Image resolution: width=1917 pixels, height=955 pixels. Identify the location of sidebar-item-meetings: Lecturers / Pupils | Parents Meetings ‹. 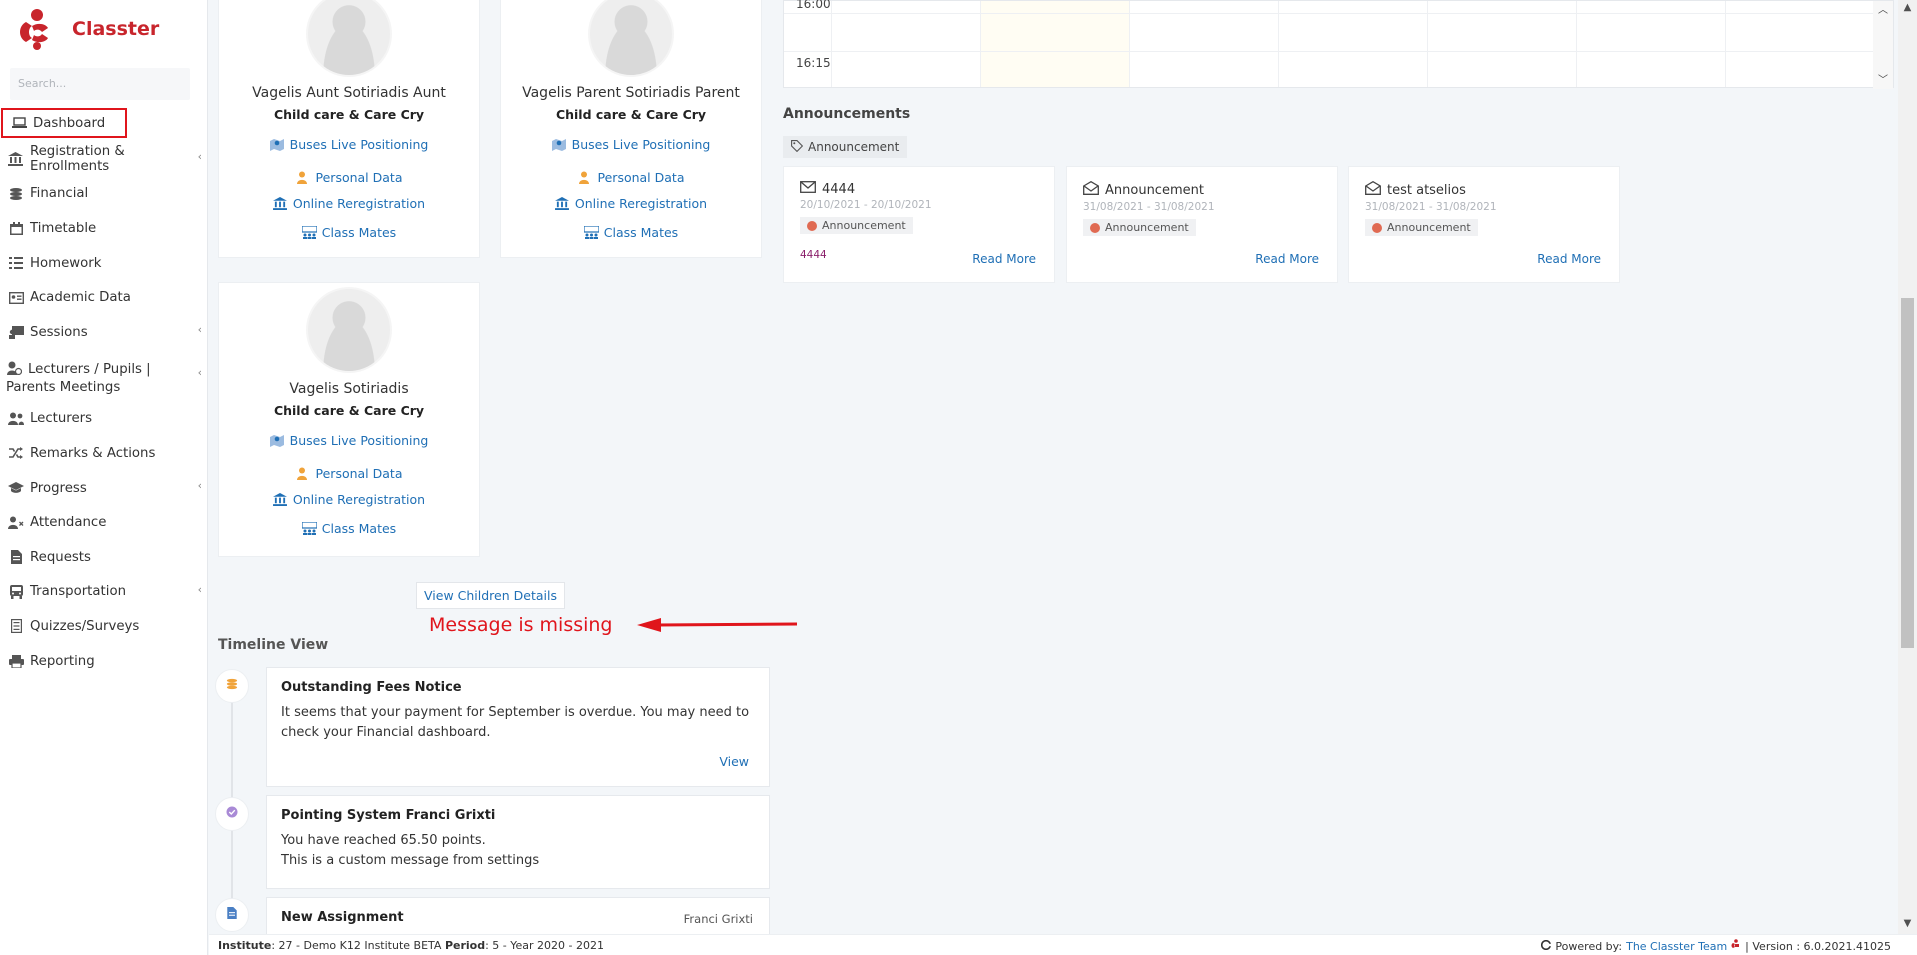
(104, 376).